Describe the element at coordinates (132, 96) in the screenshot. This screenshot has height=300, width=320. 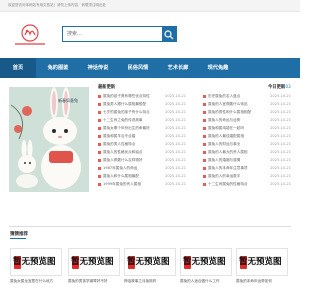
I see `list-item-title: 属兔的孩子具有哪些优点特性` at that location.